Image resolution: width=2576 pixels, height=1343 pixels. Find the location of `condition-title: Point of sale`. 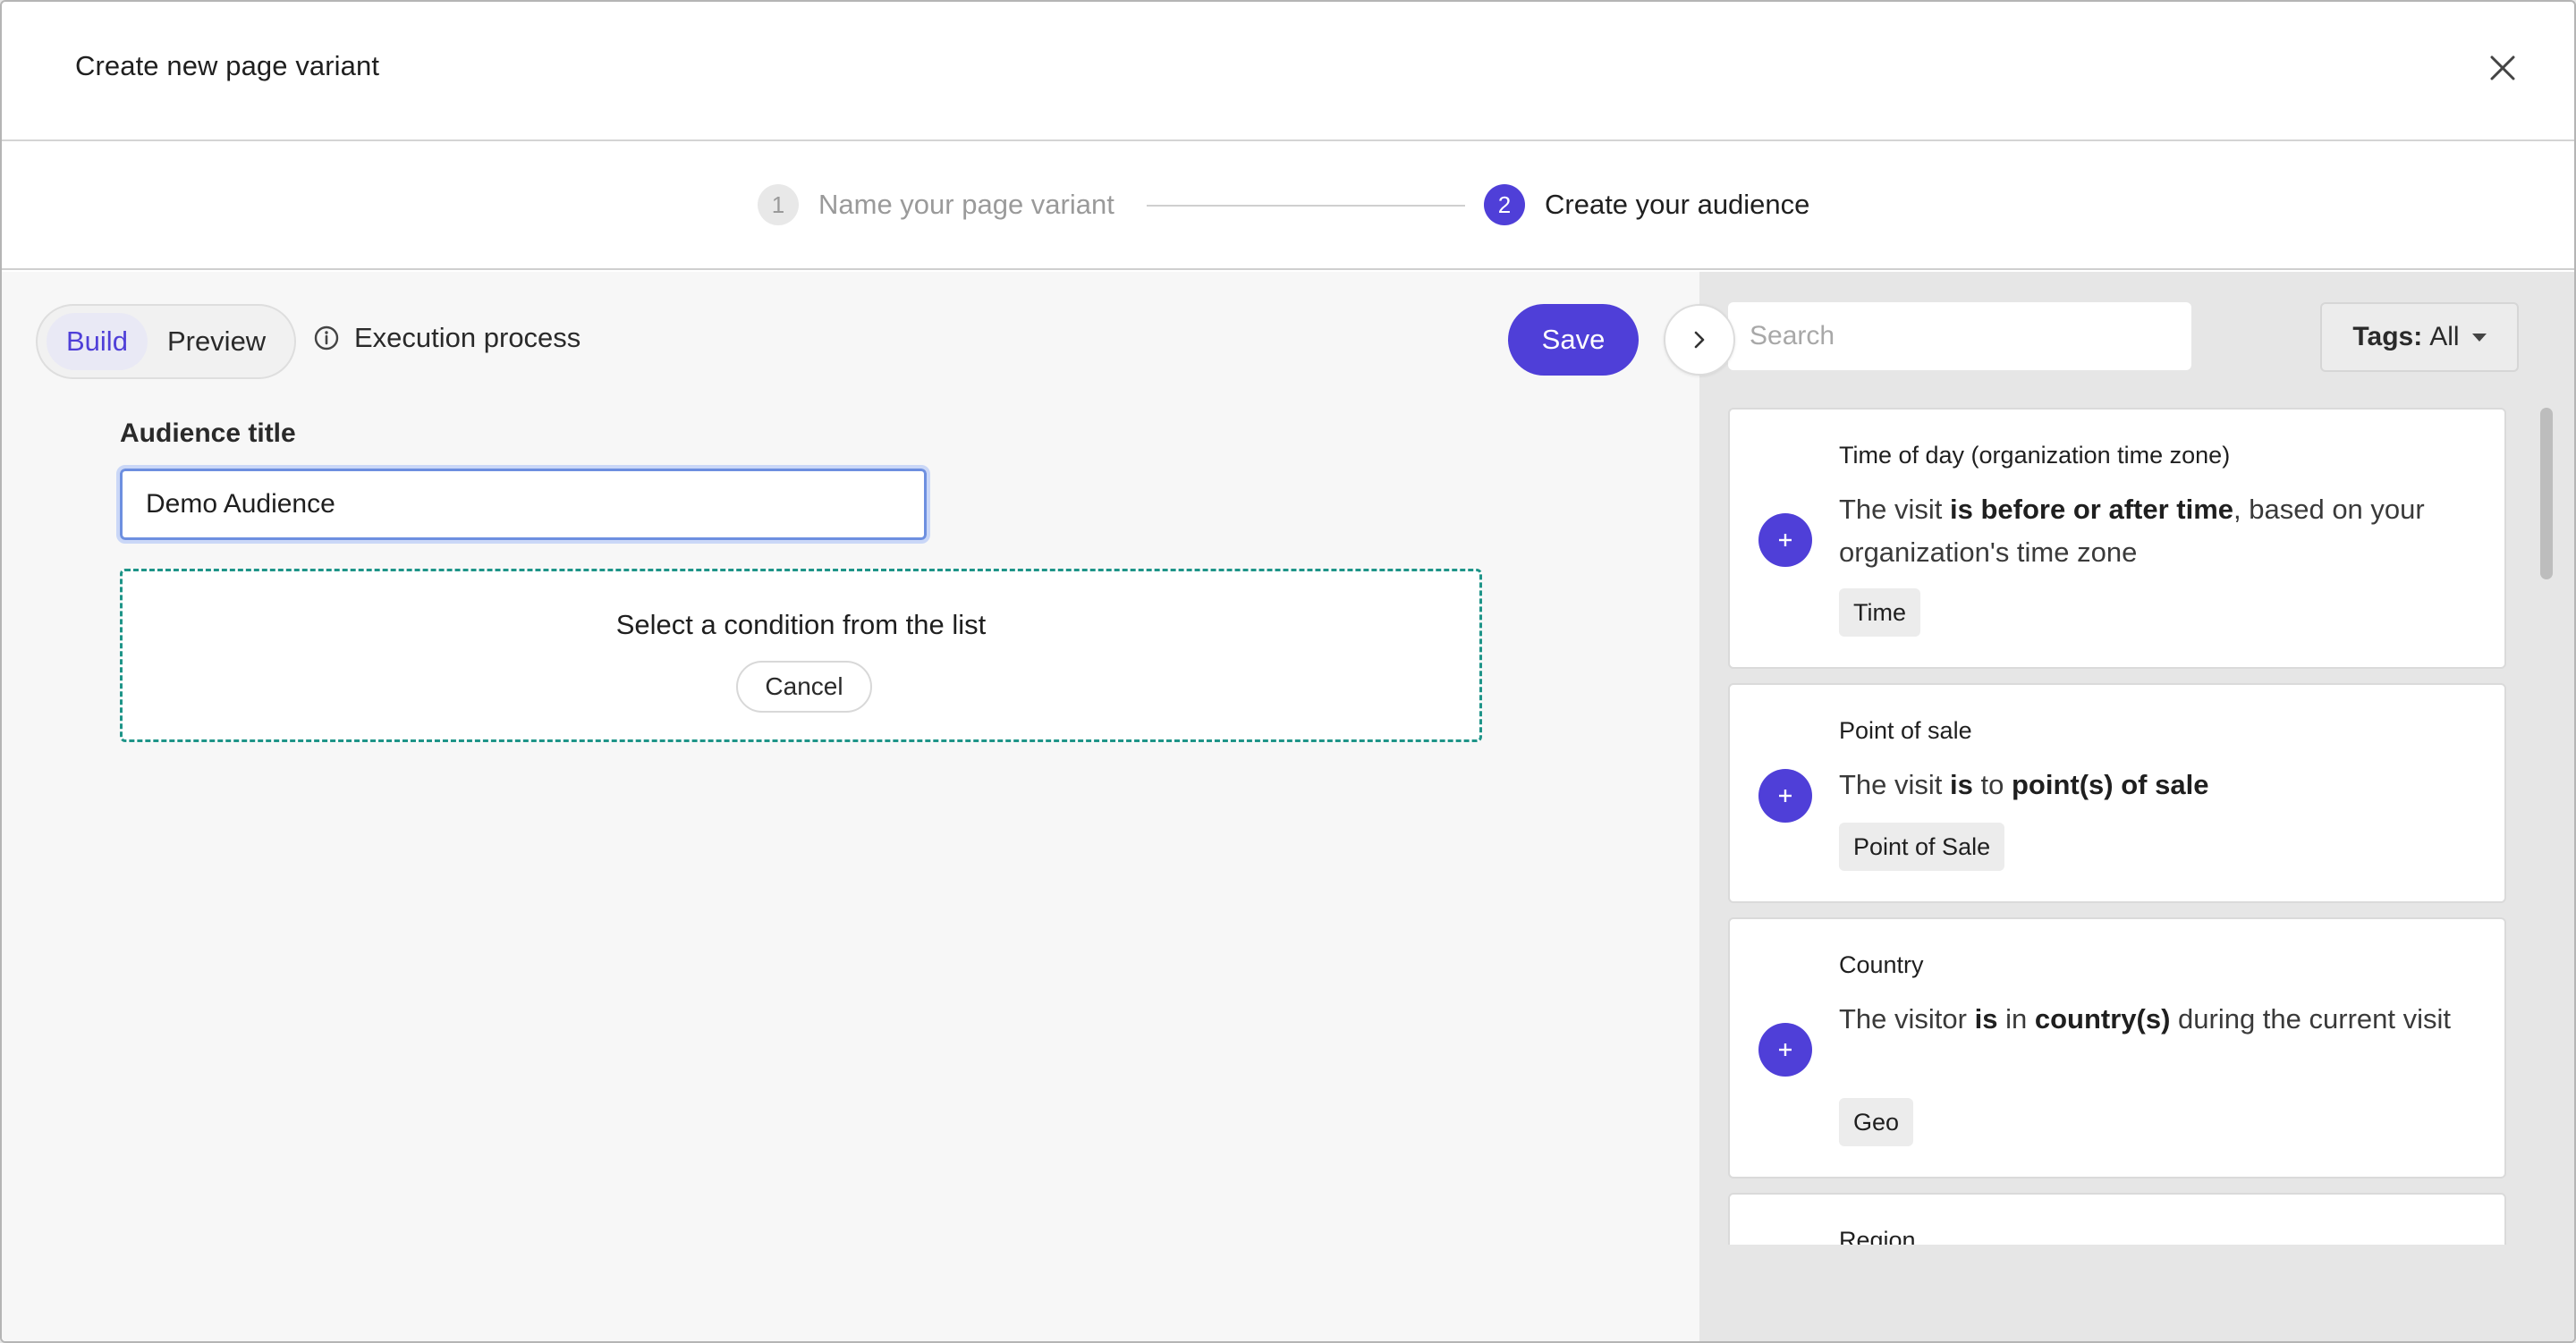

condition-title: Point of sale is located at coordinates (1905, 730).